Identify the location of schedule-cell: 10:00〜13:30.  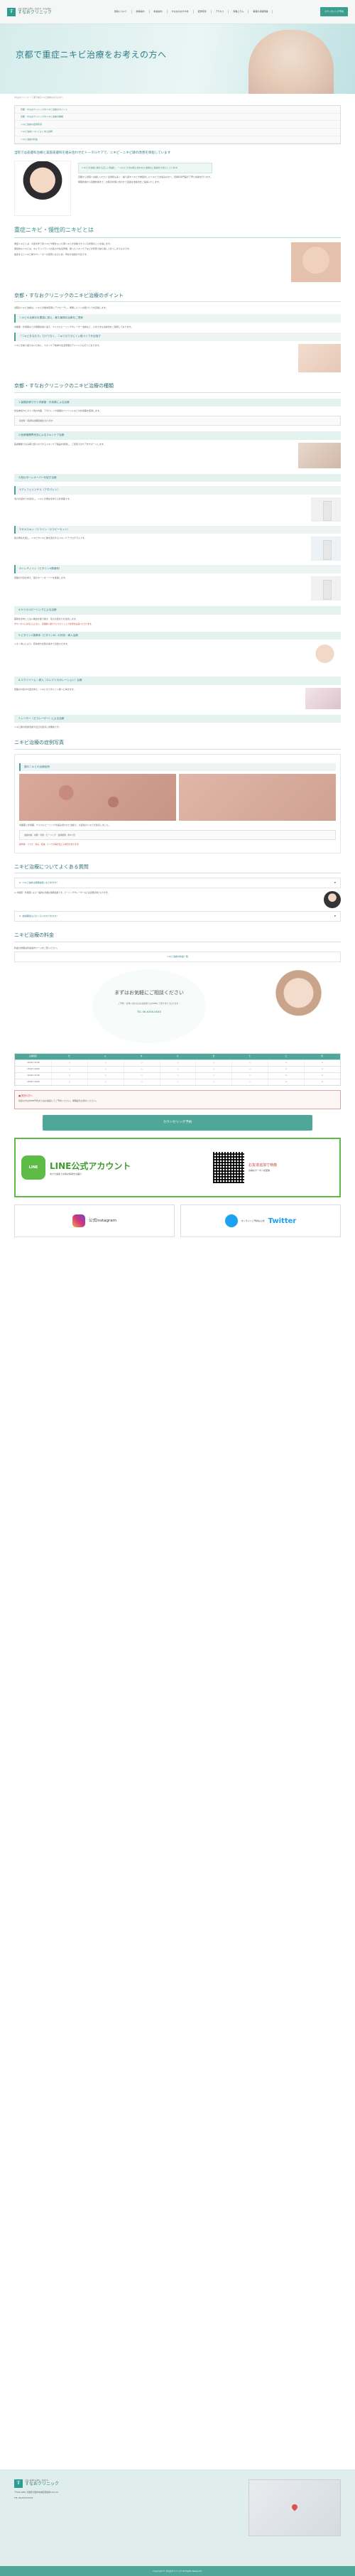
(33, 1063).